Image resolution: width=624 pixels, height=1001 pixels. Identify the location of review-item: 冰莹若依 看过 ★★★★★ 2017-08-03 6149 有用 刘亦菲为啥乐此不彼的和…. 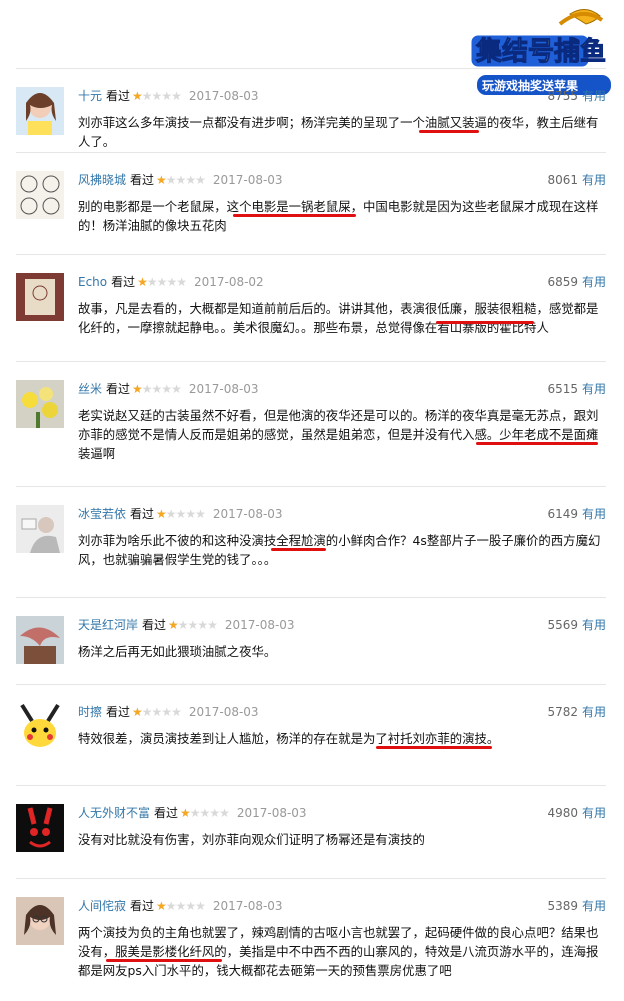
(311, 541).